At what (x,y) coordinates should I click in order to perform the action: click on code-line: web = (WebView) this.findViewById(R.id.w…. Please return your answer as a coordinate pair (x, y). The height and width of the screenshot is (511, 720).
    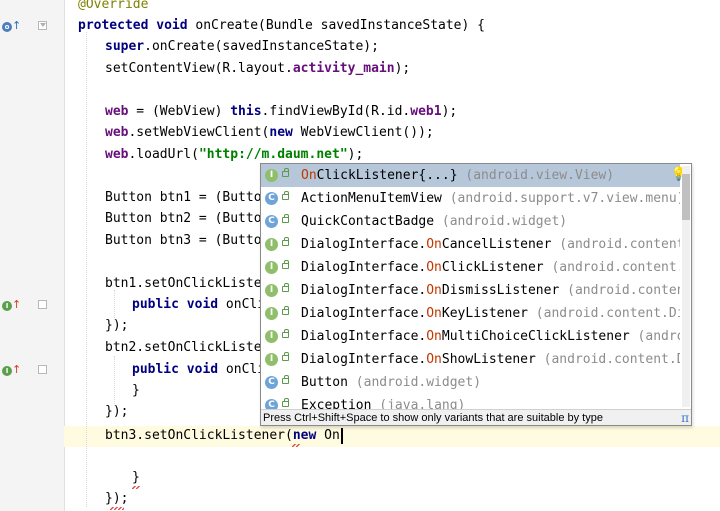
    Looking at the image, I should click on (281, 112).